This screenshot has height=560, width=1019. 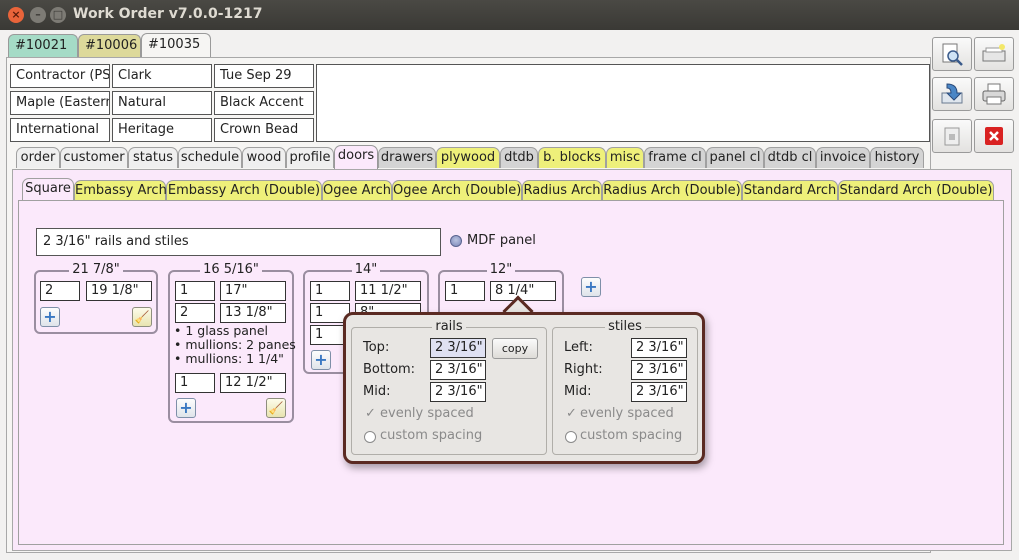 I want to click on info-style: International, so click(x=60, y=130).